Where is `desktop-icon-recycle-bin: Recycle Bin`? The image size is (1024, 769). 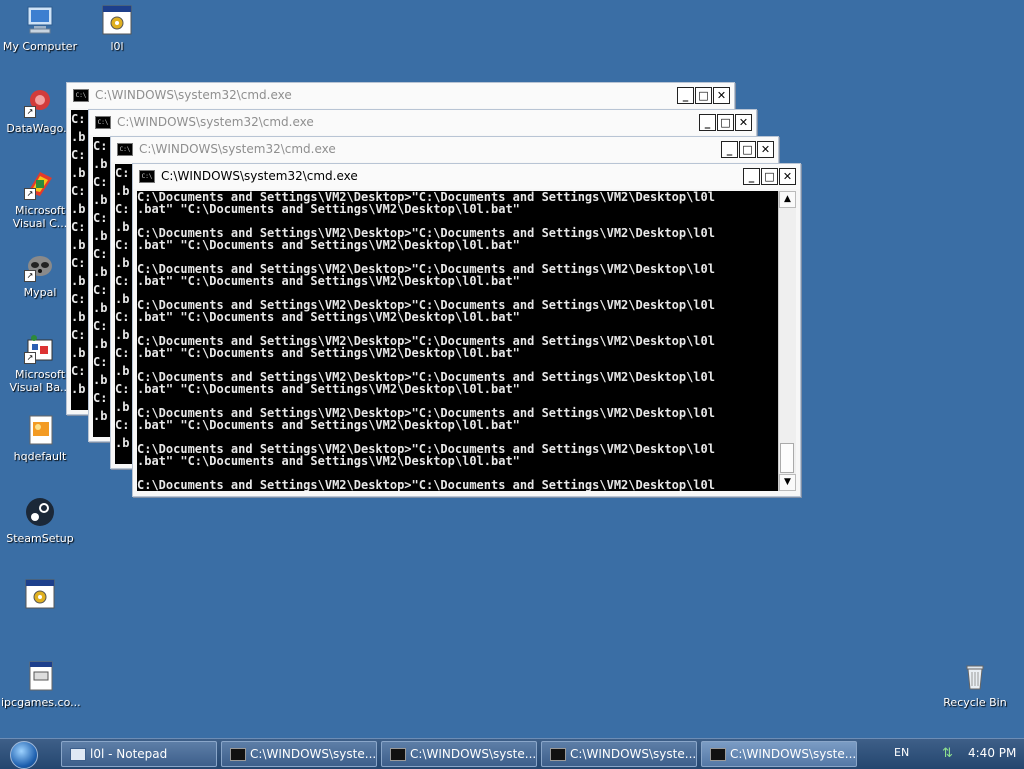
desktop-icon-recycle-bin: Recycle Bin is located at coordinates (975, 684).